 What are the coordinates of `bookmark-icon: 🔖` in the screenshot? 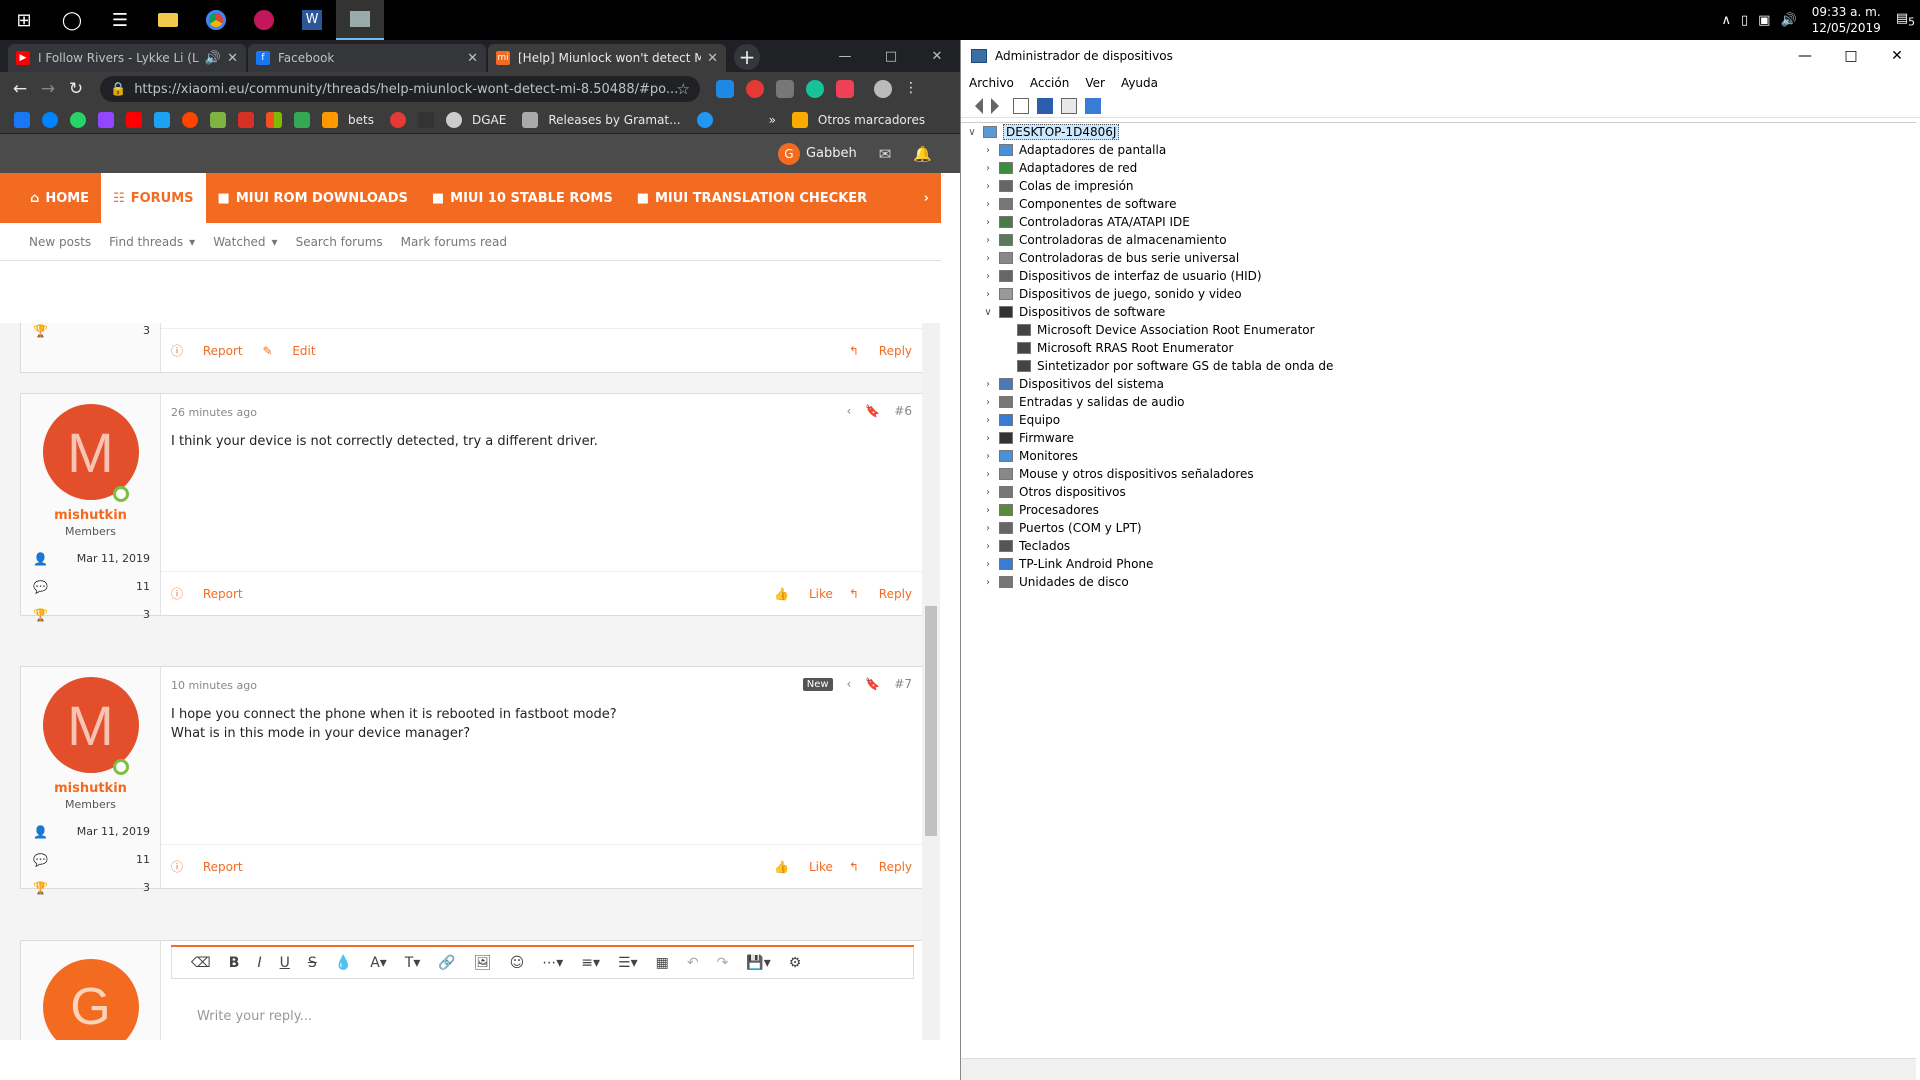 It's located at (872, 684).